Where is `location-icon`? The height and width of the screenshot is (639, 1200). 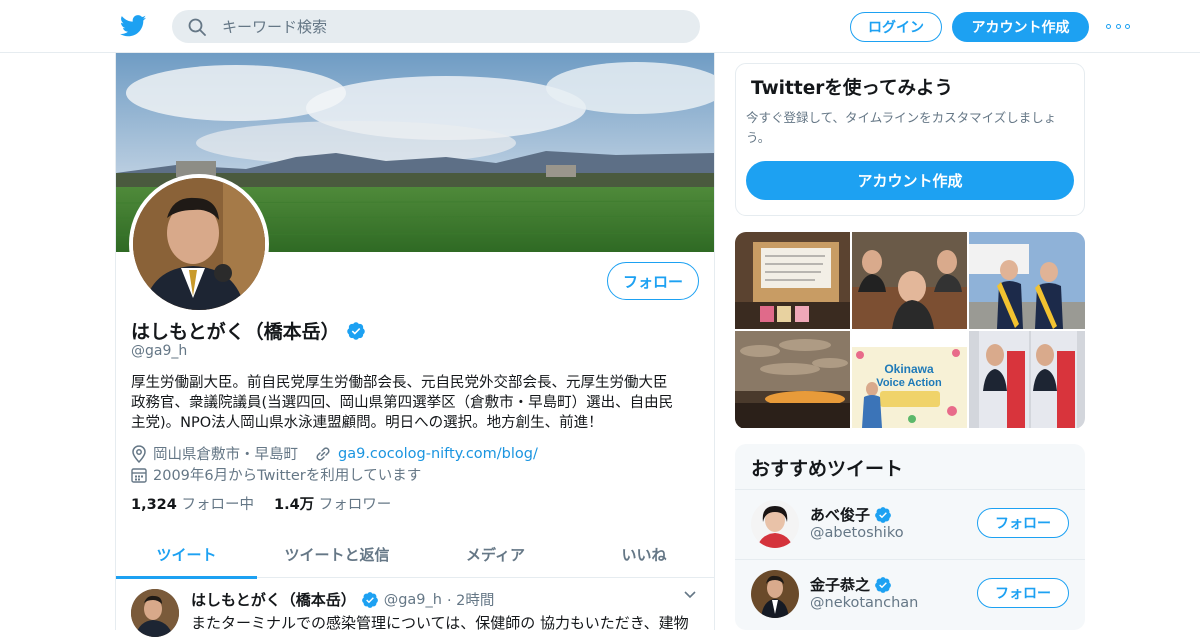
location-icon is located at coordinates (139, 453).